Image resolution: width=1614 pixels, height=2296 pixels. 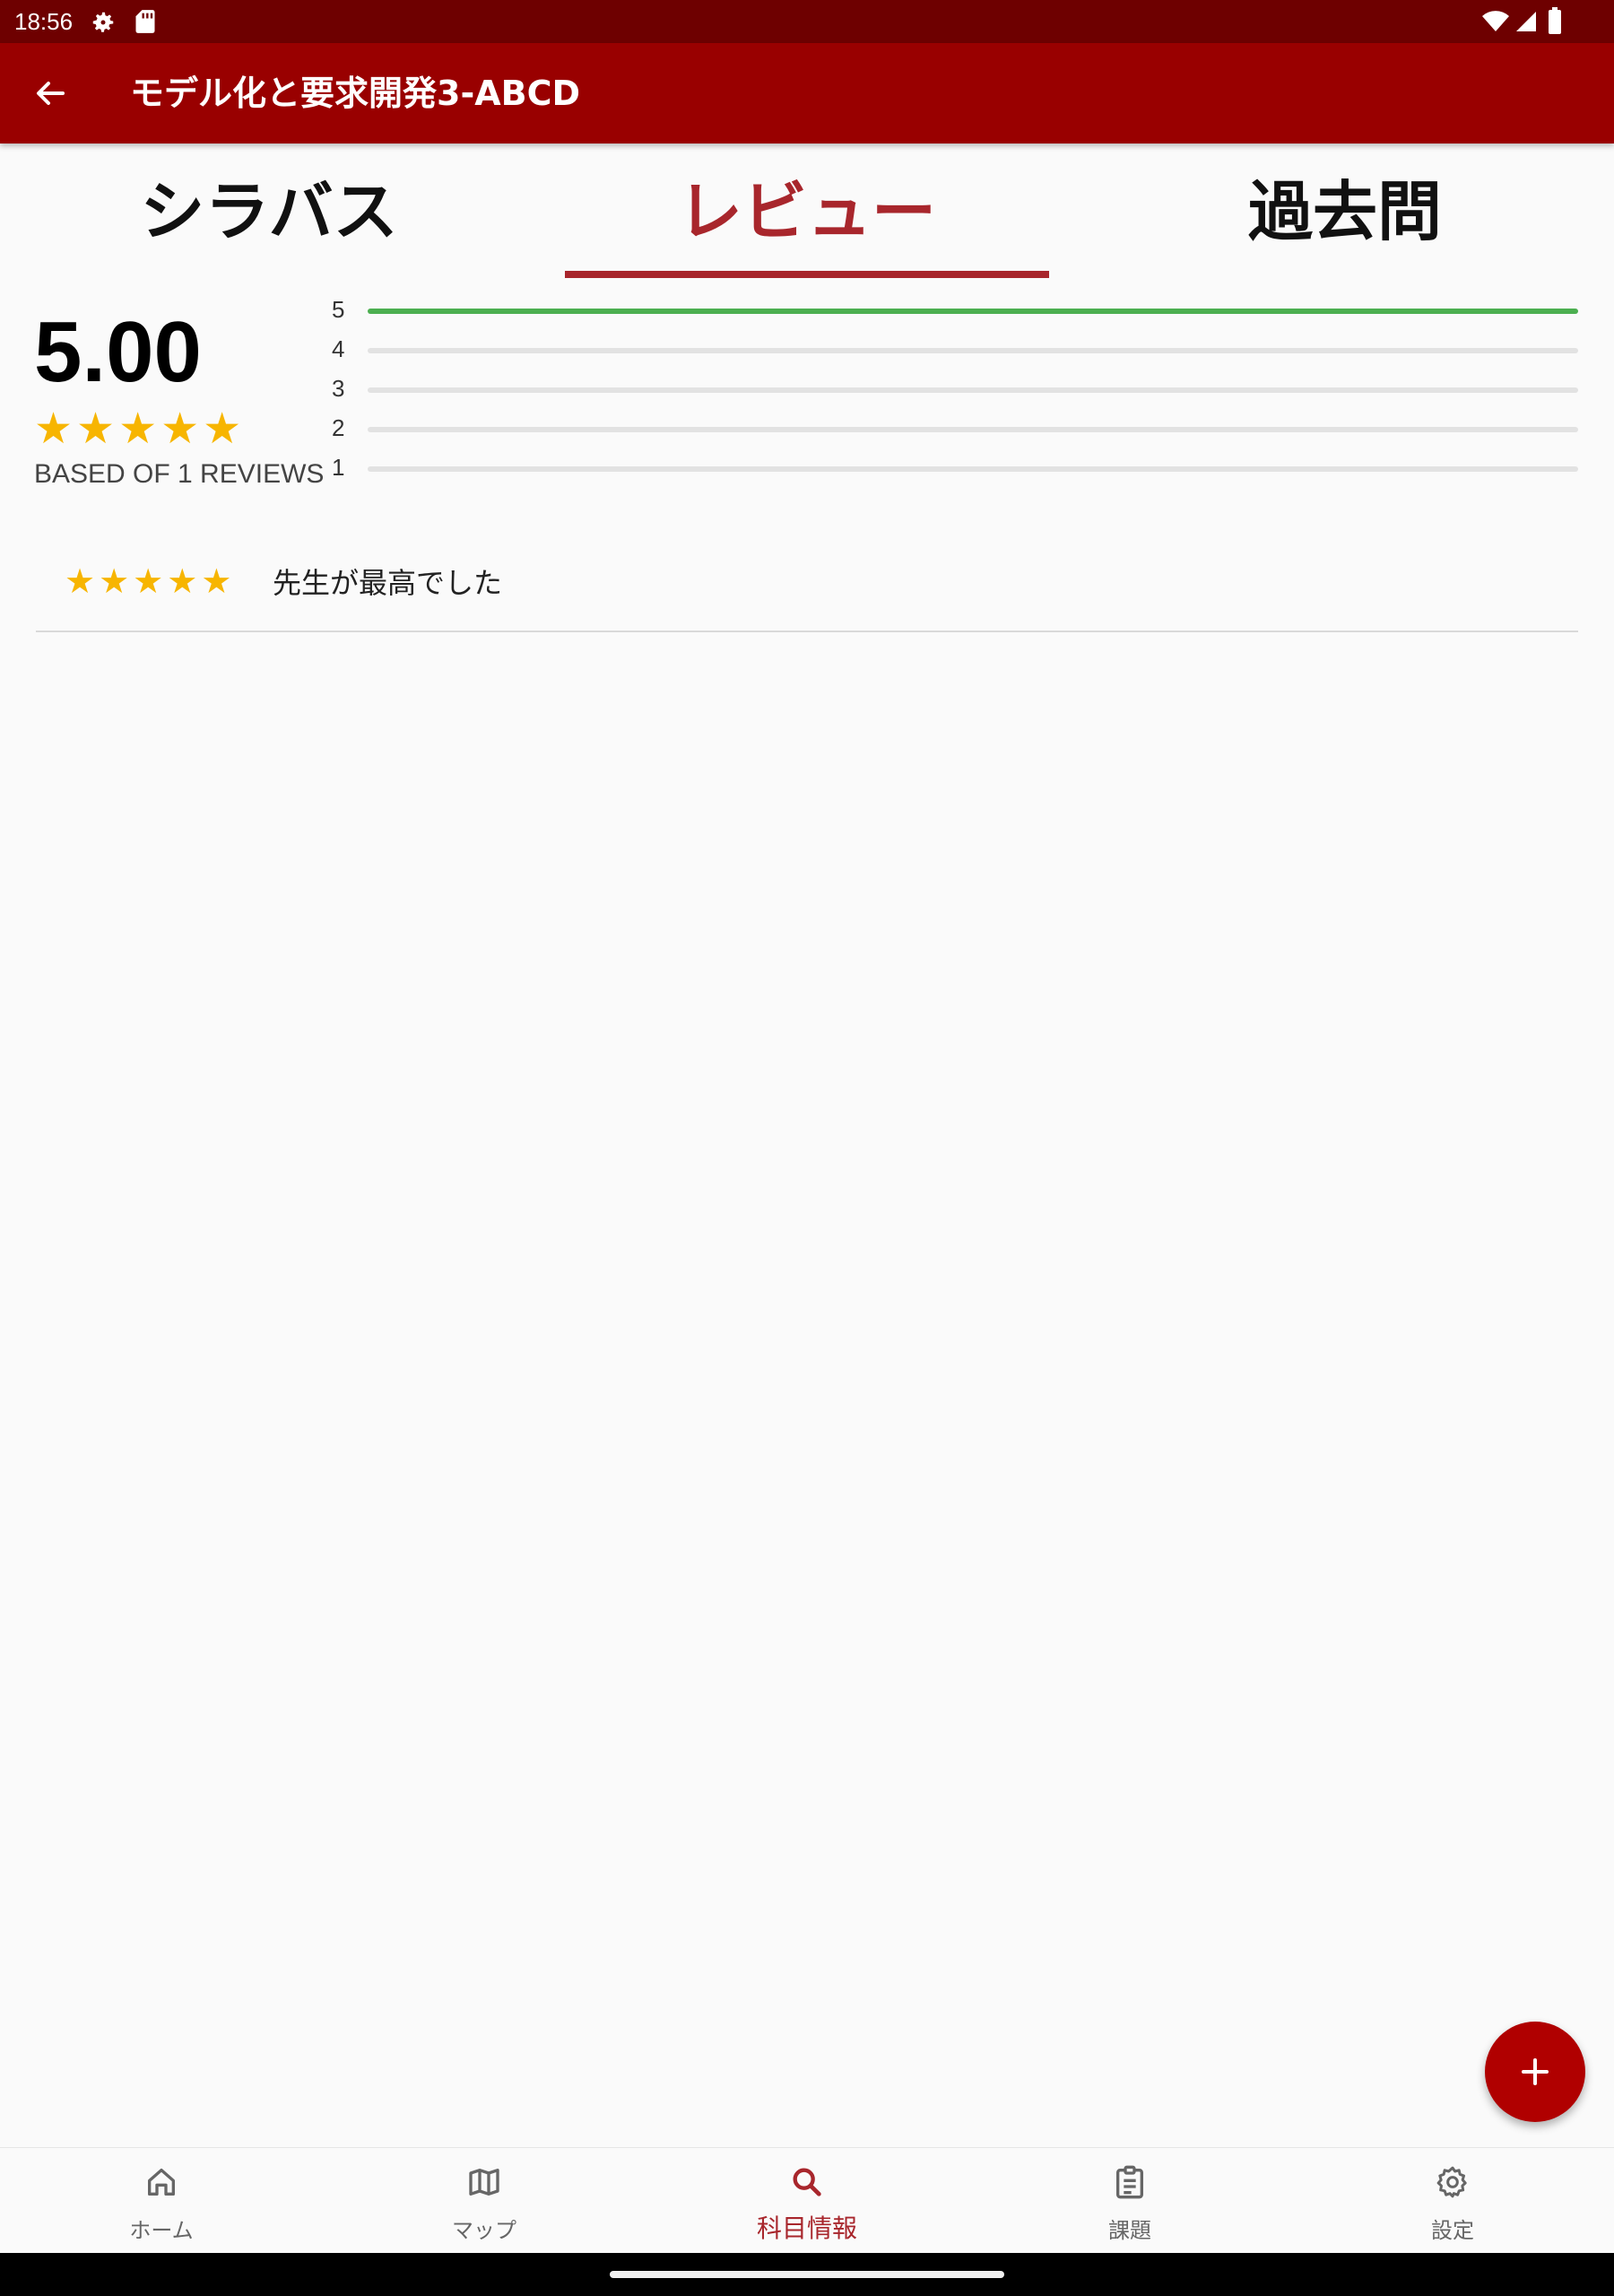 What do you see at coordinates (1345, 211) in the screenshot?
I see `tab-past-exams: 過去問` at bounding box center [1345, 211].